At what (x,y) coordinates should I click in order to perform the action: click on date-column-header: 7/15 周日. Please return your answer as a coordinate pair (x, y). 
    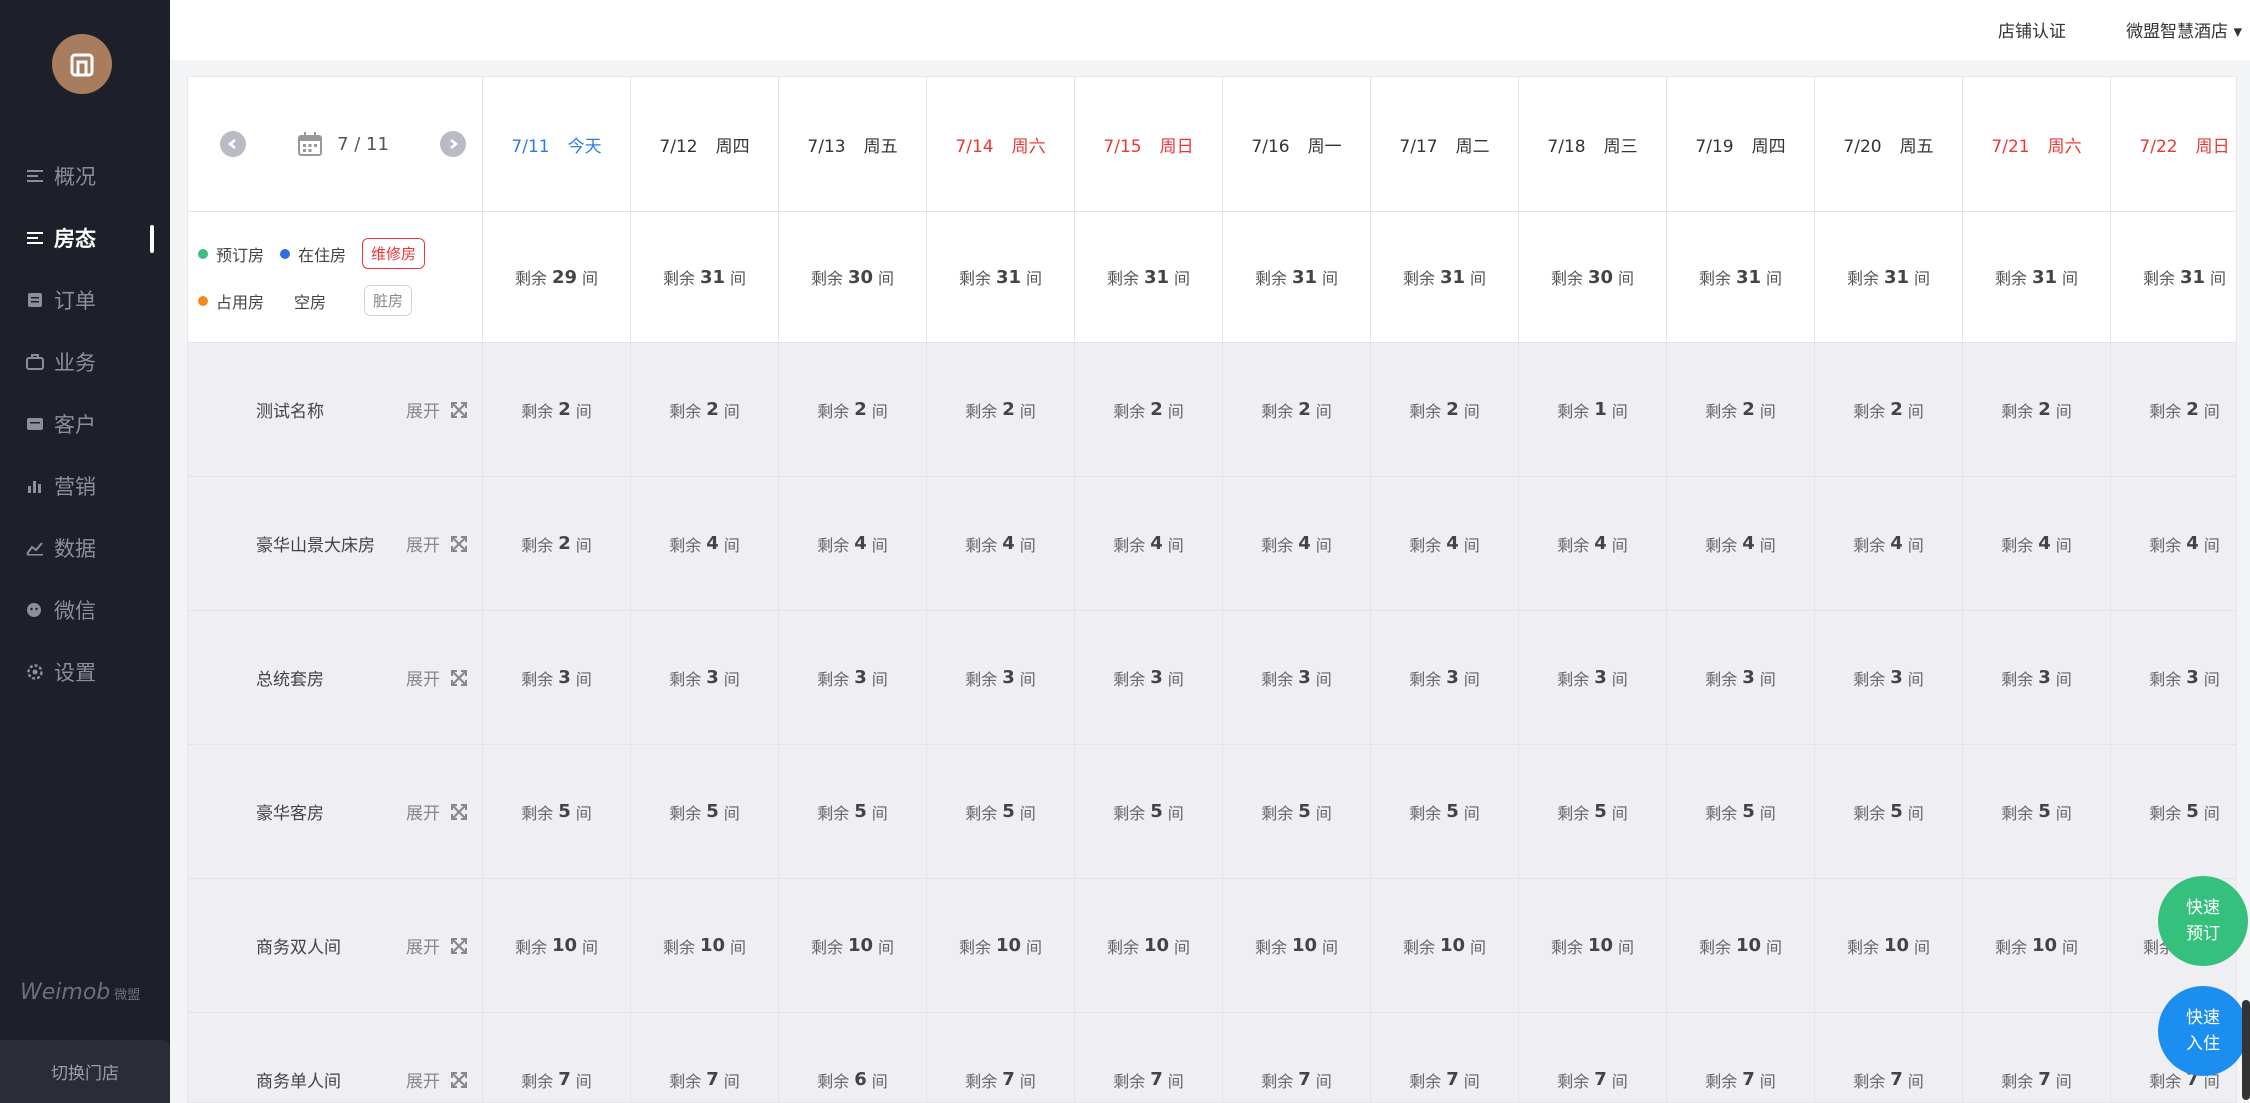
    Looking at the image, I should click on (1149, 144).